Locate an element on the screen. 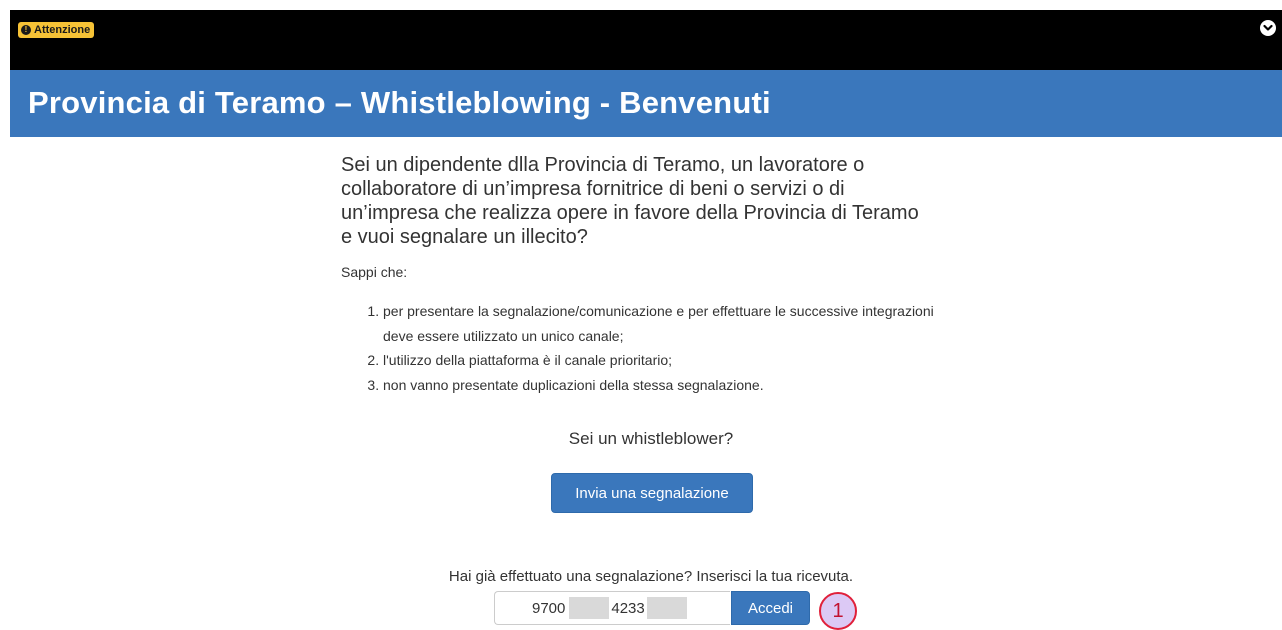  receipt-input: 9700 4233 is located at coordinates (612, 608).